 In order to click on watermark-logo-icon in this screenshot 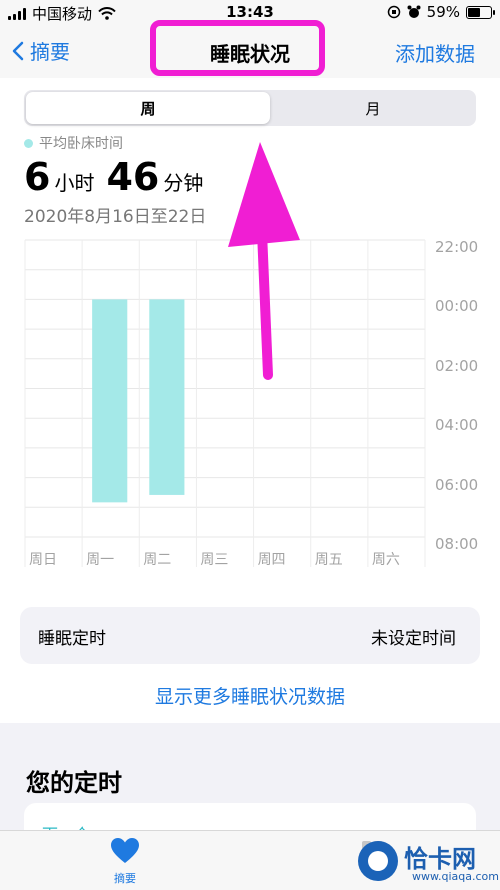, I will do `click(378, 861)`.